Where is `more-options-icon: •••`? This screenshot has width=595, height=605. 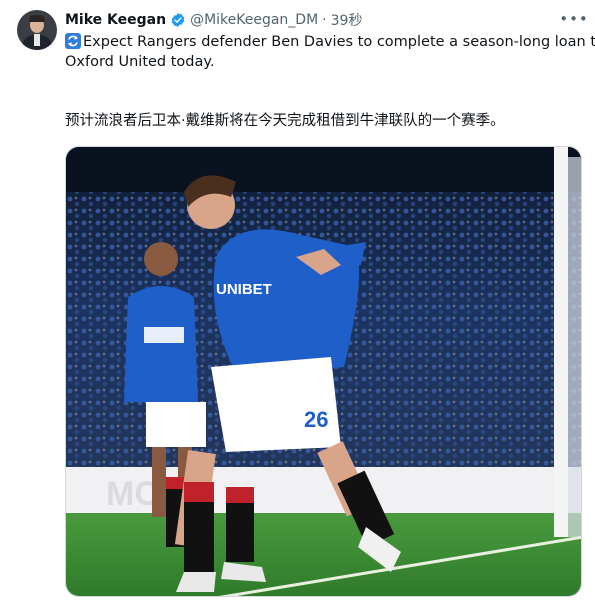 more-options-icon: ••• is located at coordinates (573, 19).